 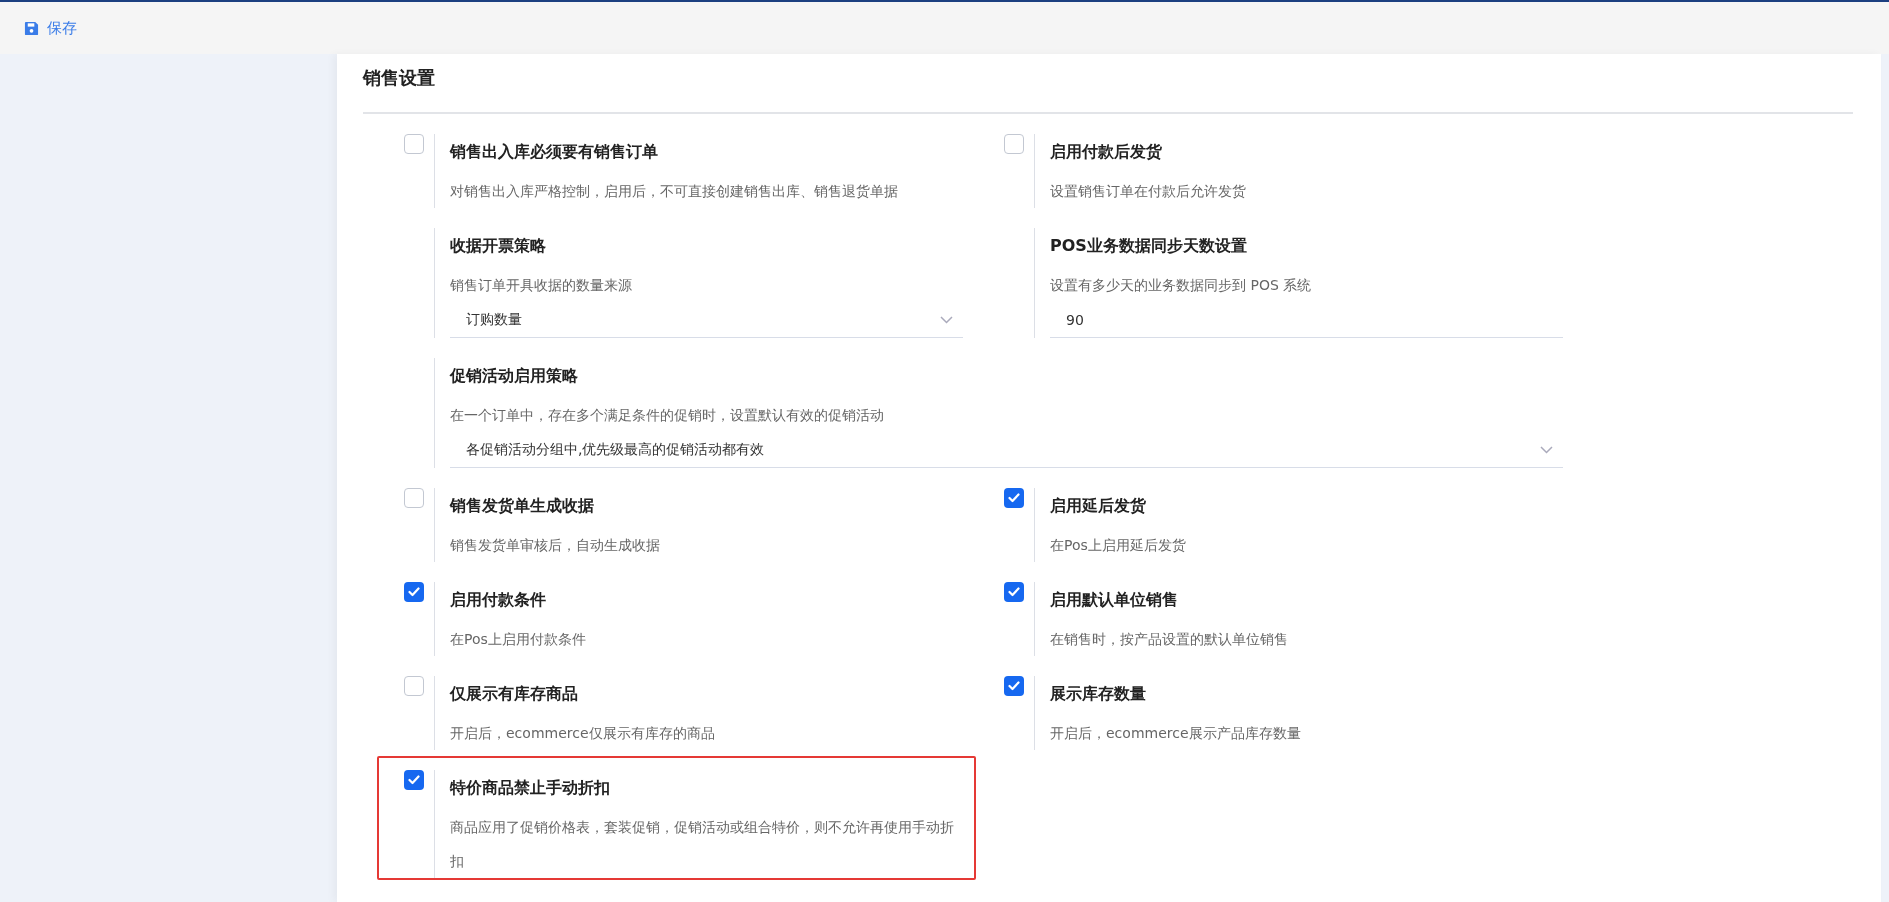 I want to click on setting-title: 展示库存数量, so click(x=1098, y=694).